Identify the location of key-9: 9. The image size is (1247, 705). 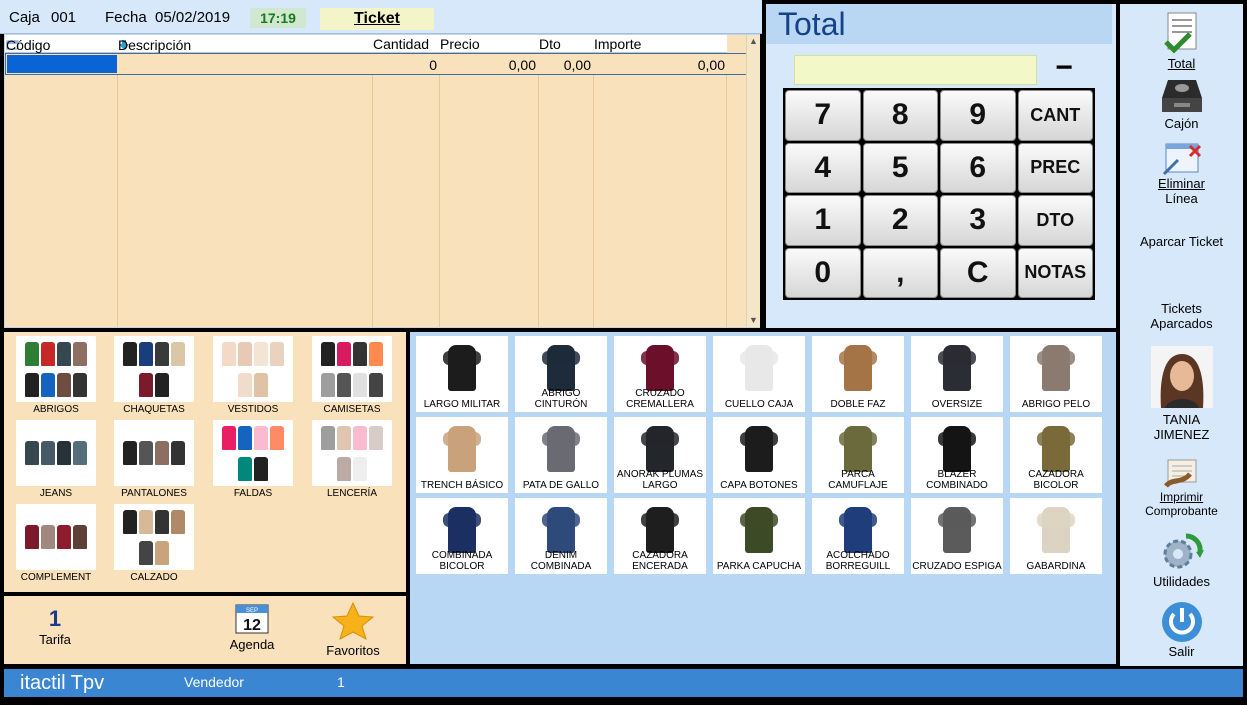
(978, 115).